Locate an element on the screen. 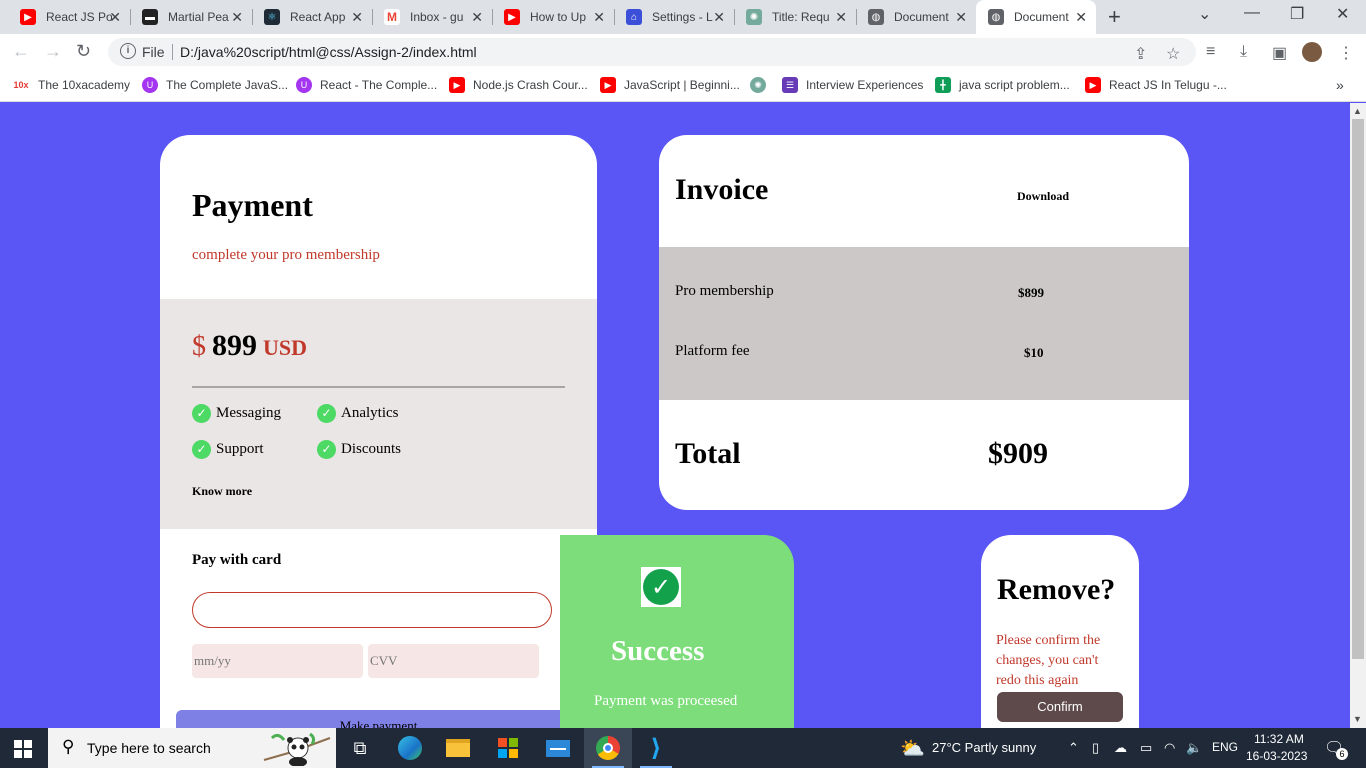  bookmark-10xacademy: 10x The 10xacademy is located at coordinates (71, 85).